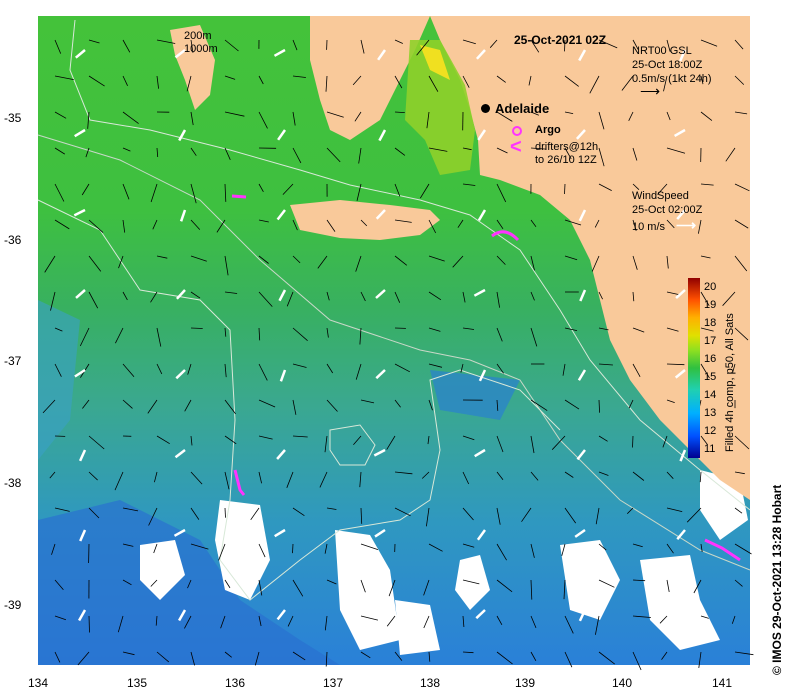 The width and height of the screenshot is (791, 700). Describe the element at coordinates (649, 227) in the screenshot. I see `wind-scale: 10 m/s` at that location.